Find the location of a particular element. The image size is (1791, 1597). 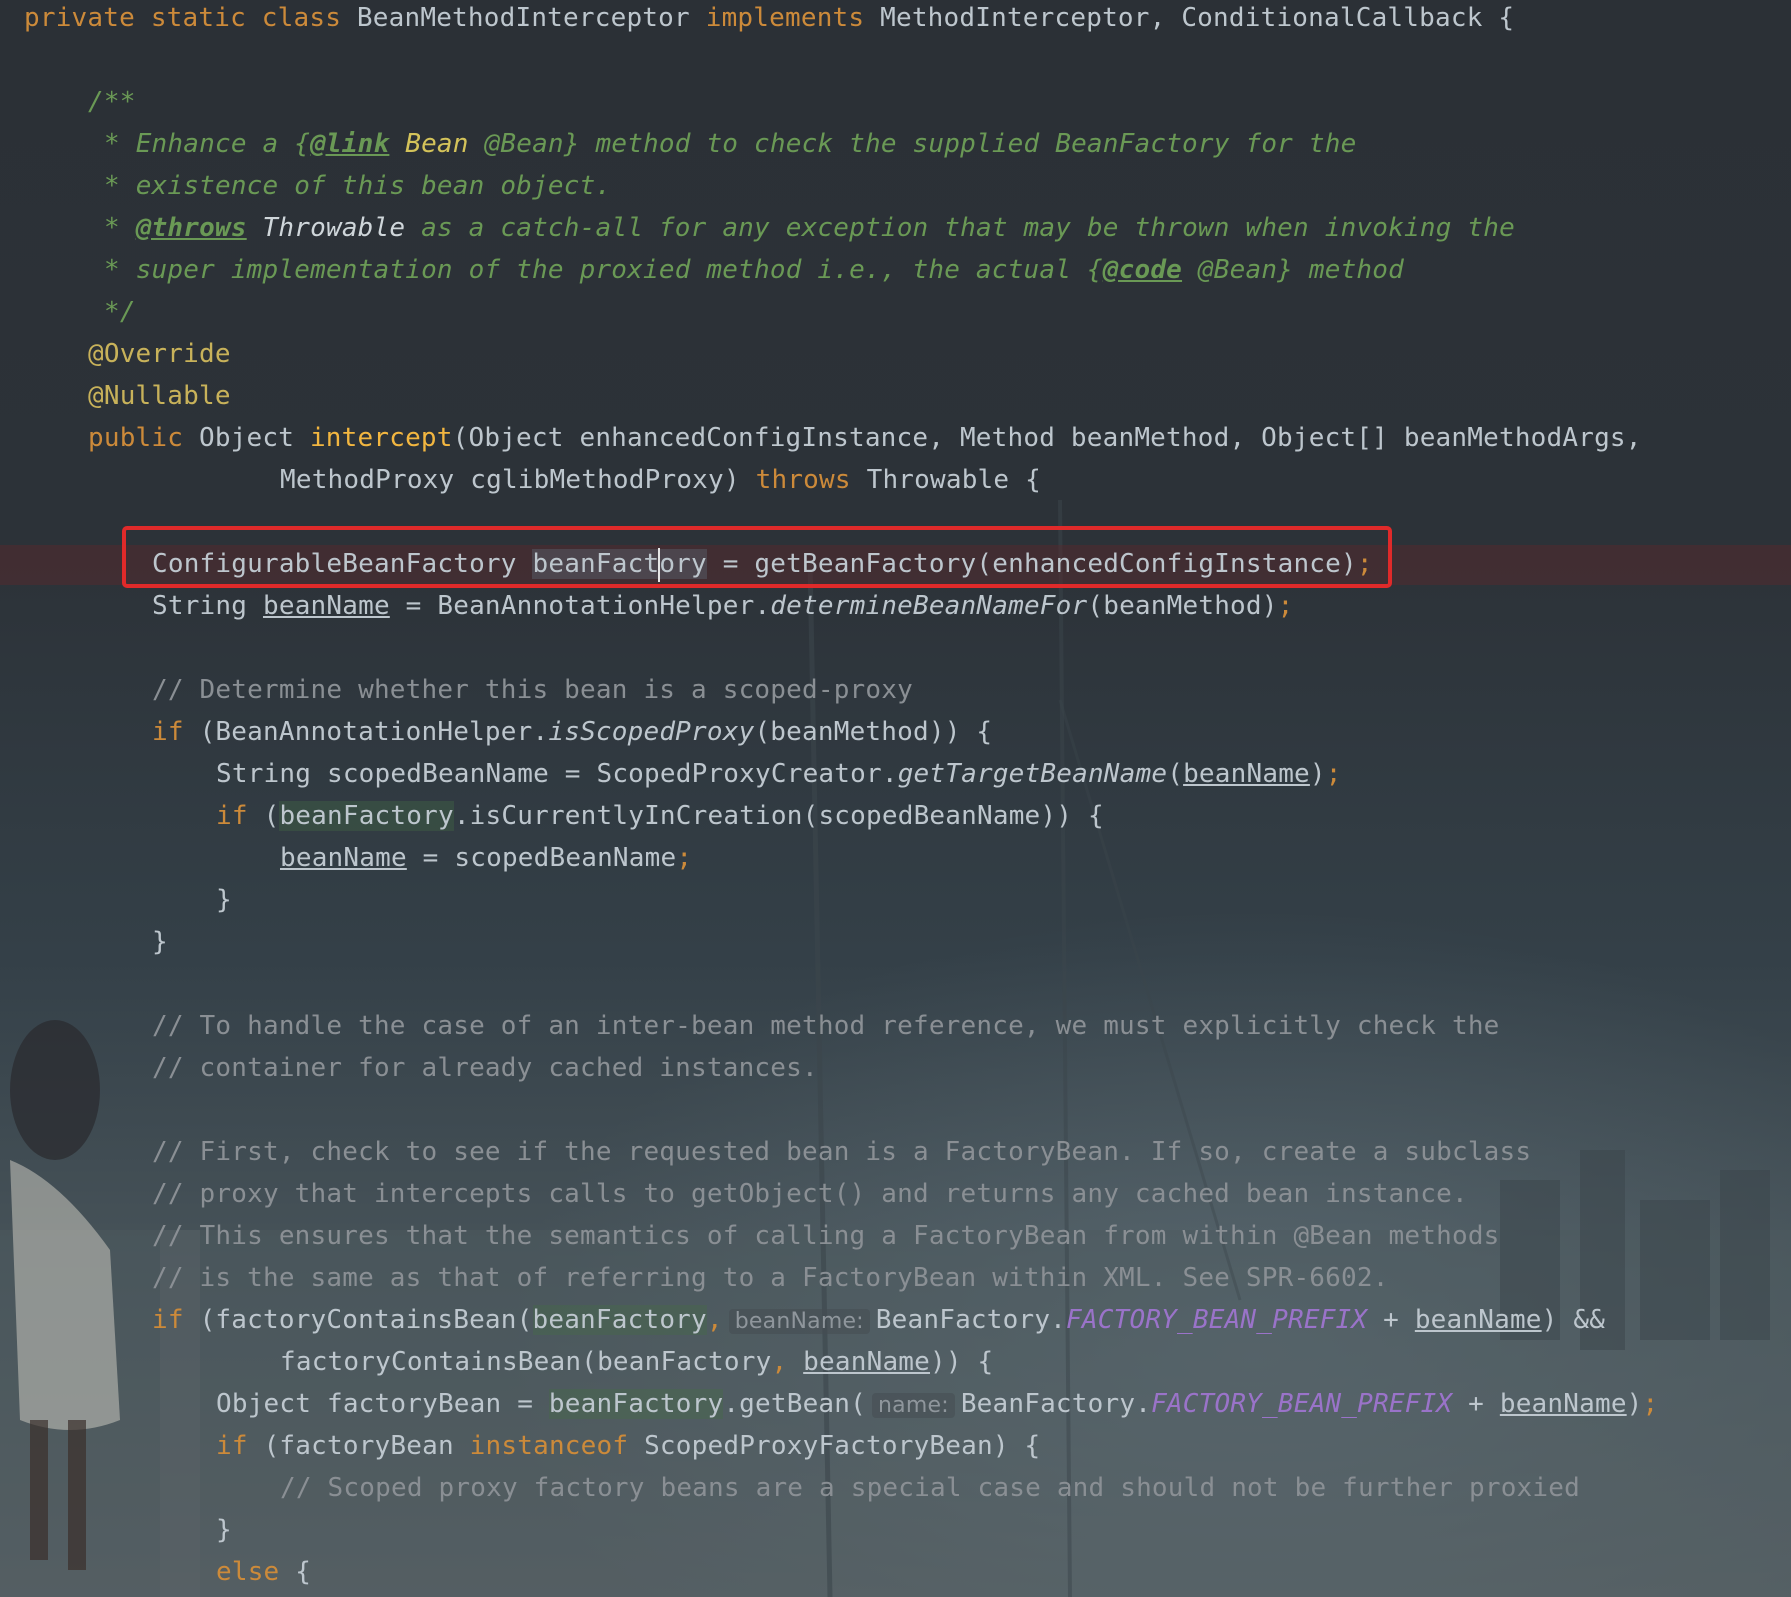

expression: Object factoryBean = is located at coordinates (382, 1404).